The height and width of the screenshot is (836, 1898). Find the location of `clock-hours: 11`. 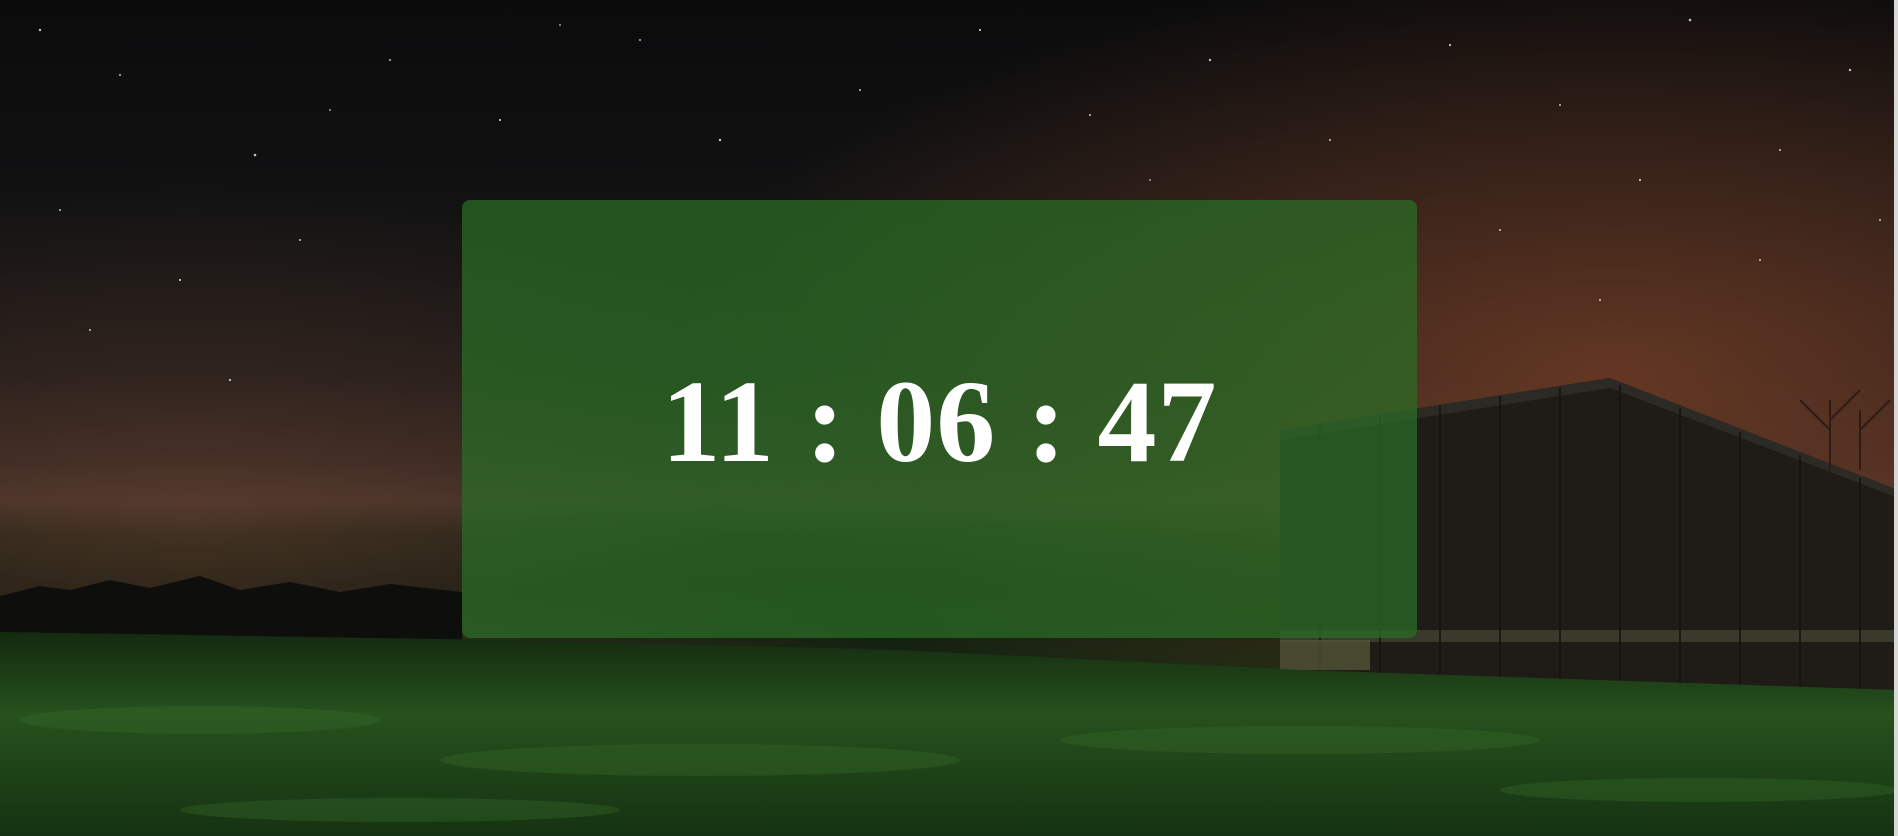

clock-hours: 11 is located at coordinates (718, 421).